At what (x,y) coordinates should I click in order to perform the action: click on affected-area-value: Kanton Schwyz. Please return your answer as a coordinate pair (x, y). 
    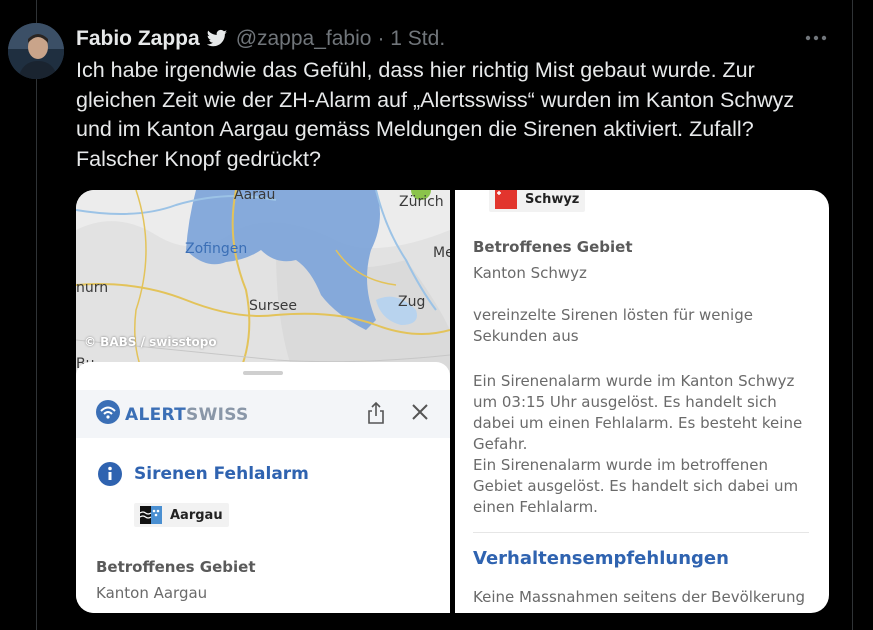
    Looking at the image, I should click on (530, 273).